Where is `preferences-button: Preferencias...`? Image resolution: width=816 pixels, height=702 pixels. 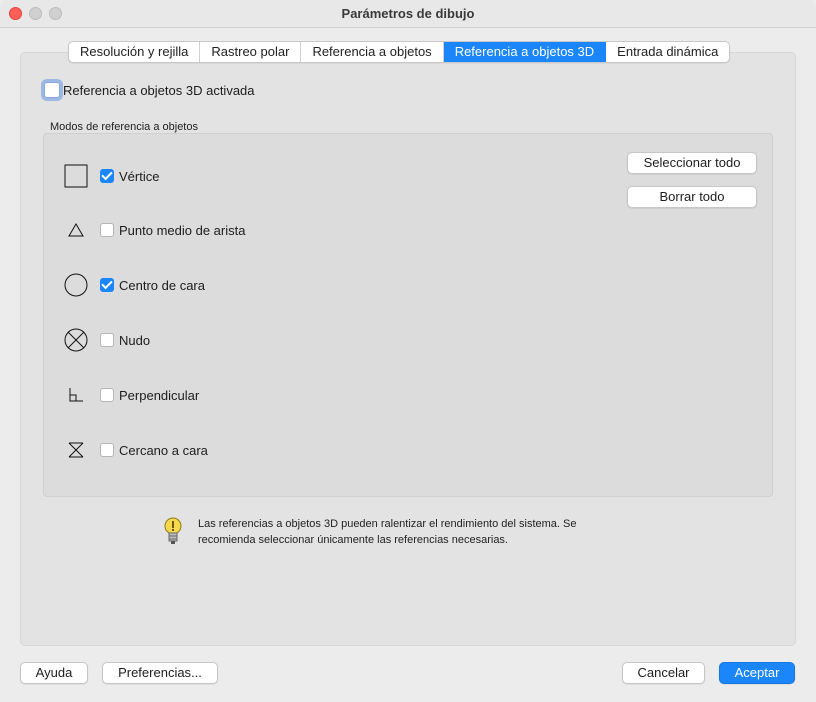
preferences-button: Preferencias... is located at coordinates (160, 673).